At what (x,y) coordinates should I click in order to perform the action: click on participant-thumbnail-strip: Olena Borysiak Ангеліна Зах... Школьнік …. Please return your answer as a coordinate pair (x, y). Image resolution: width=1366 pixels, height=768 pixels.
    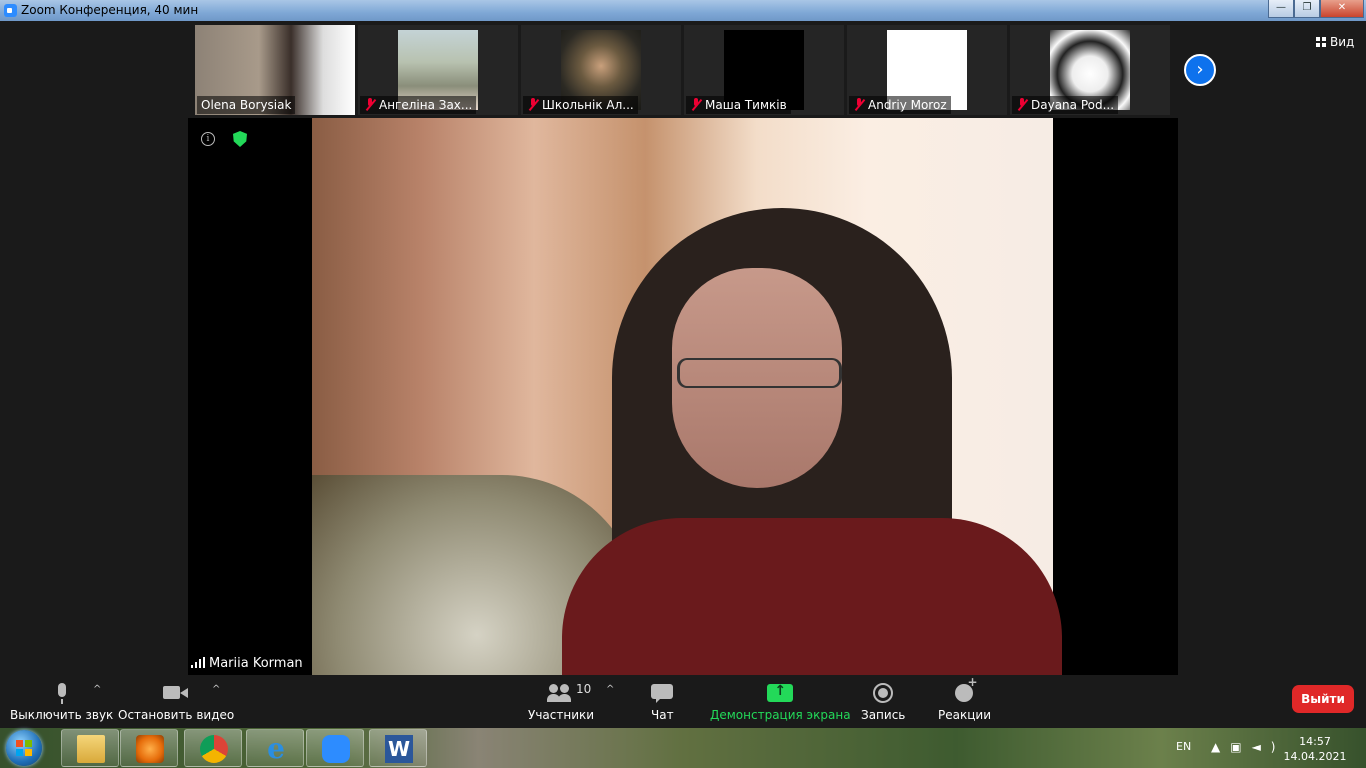
    Looking at the image, I should click on (684, 70).